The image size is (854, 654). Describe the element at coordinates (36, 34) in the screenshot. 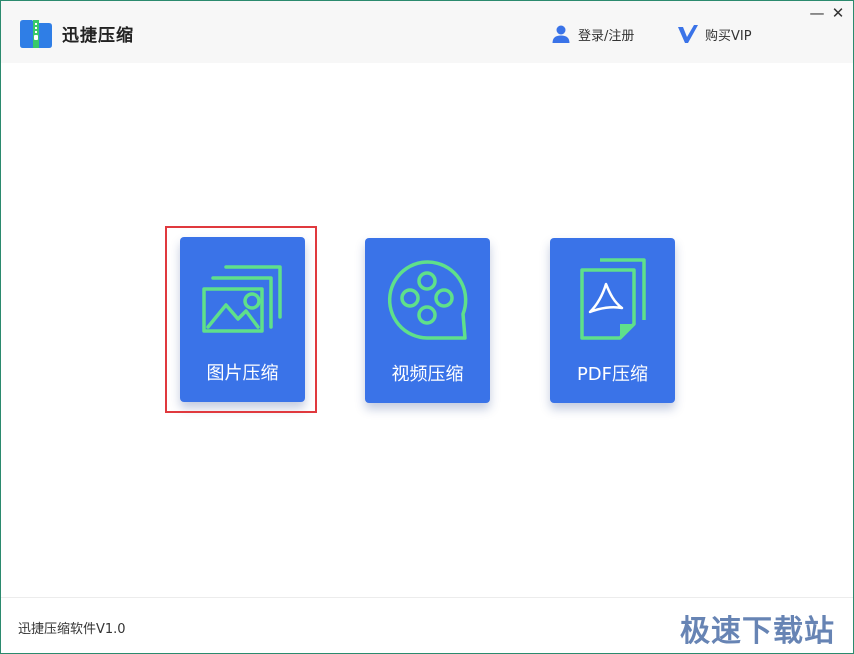

I see `zip-logo-icon` at that location.